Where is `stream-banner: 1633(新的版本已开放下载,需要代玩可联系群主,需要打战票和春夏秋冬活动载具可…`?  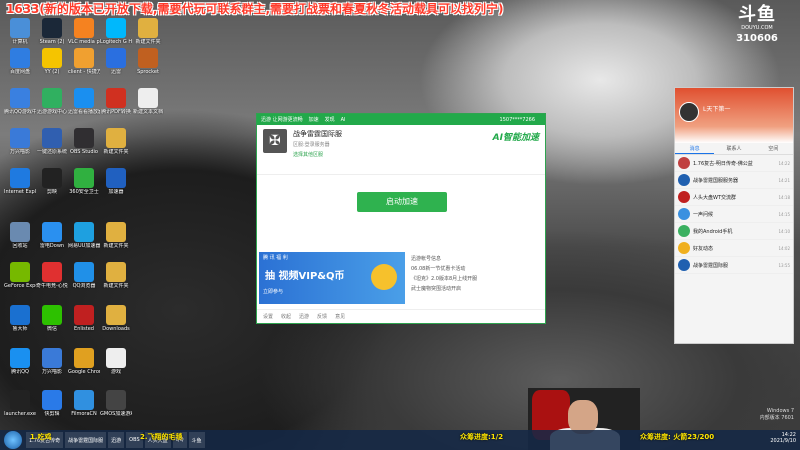 stream-banner: 1633(新的版本已开放下载,需要代玩可联系群主,需要打战票和春夏秋冬活动载具可… is located at coordinates (255, 9).